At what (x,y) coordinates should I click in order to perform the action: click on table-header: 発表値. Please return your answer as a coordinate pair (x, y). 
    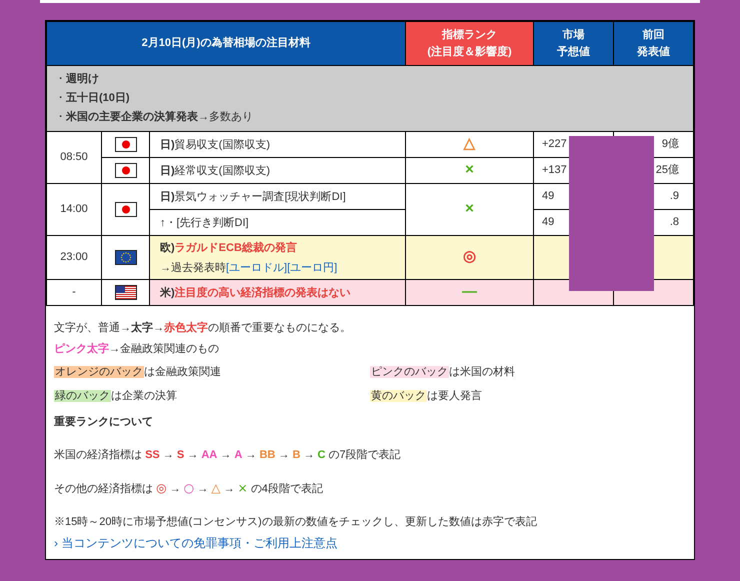
    Looking at the image, I should click on (653, 52).